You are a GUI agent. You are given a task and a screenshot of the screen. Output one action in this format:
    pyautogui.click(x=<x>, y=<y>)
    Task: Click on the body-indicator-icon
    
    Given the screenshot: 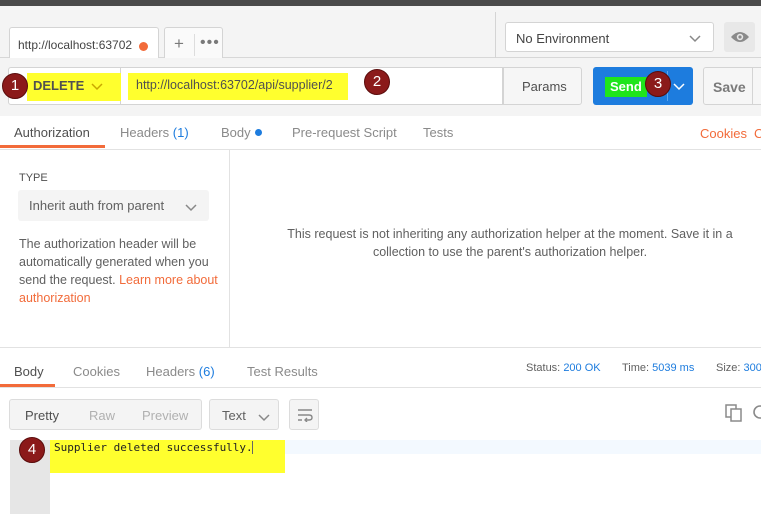 What is the action you would take?
    pyautogui.click(x=258, y=132)
    